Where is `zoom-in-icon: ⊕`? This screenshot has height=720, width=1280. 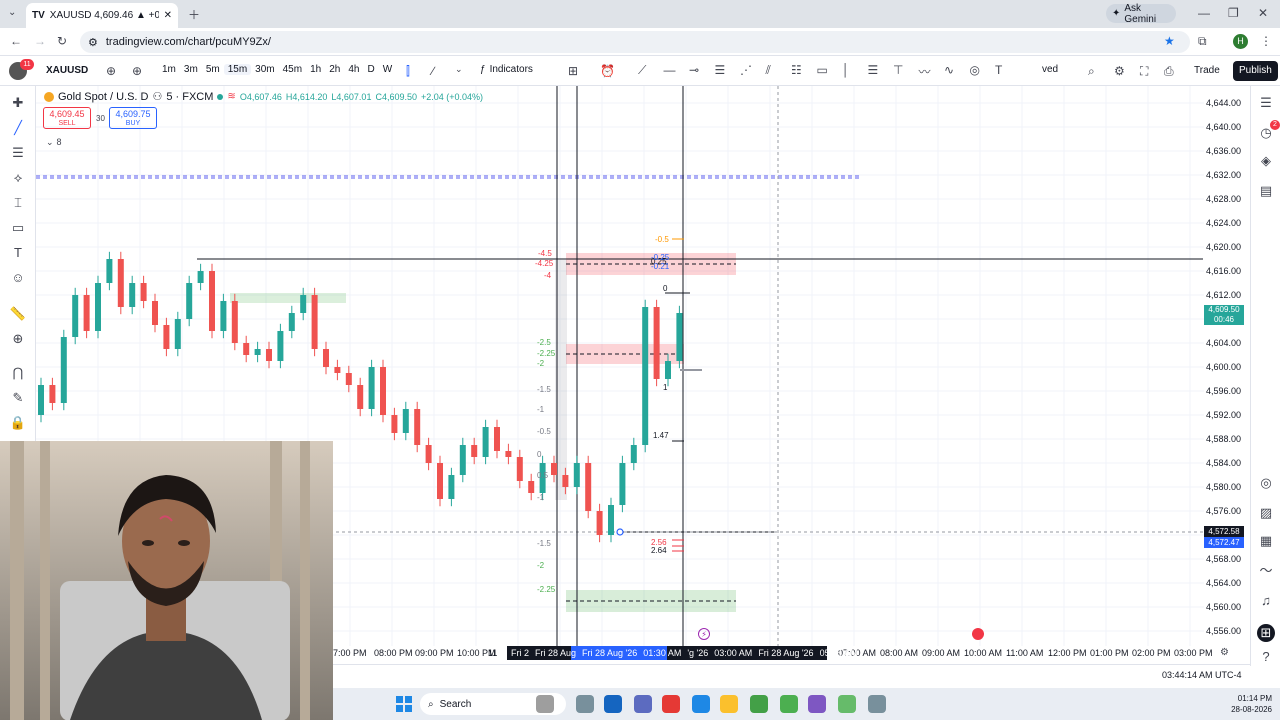
zoom-in-icon: ⊕ is located at coordinates (18, 339).